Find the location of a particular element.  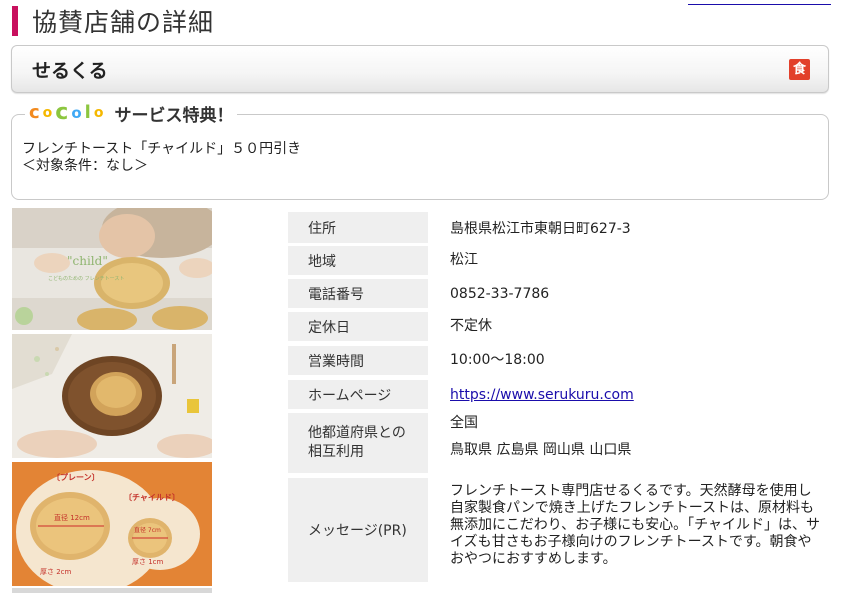

service-benefit-header: cocolo サービス特典！ is located at coordinates (131, 113).